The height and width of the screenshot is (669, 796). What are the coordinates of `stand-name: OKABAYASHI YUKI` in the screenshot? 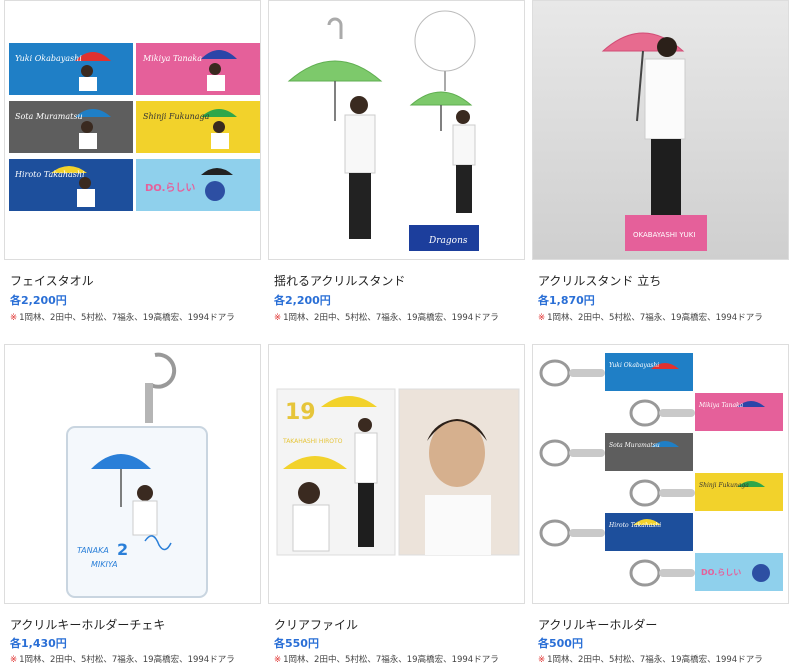 It's located at (664, 235).